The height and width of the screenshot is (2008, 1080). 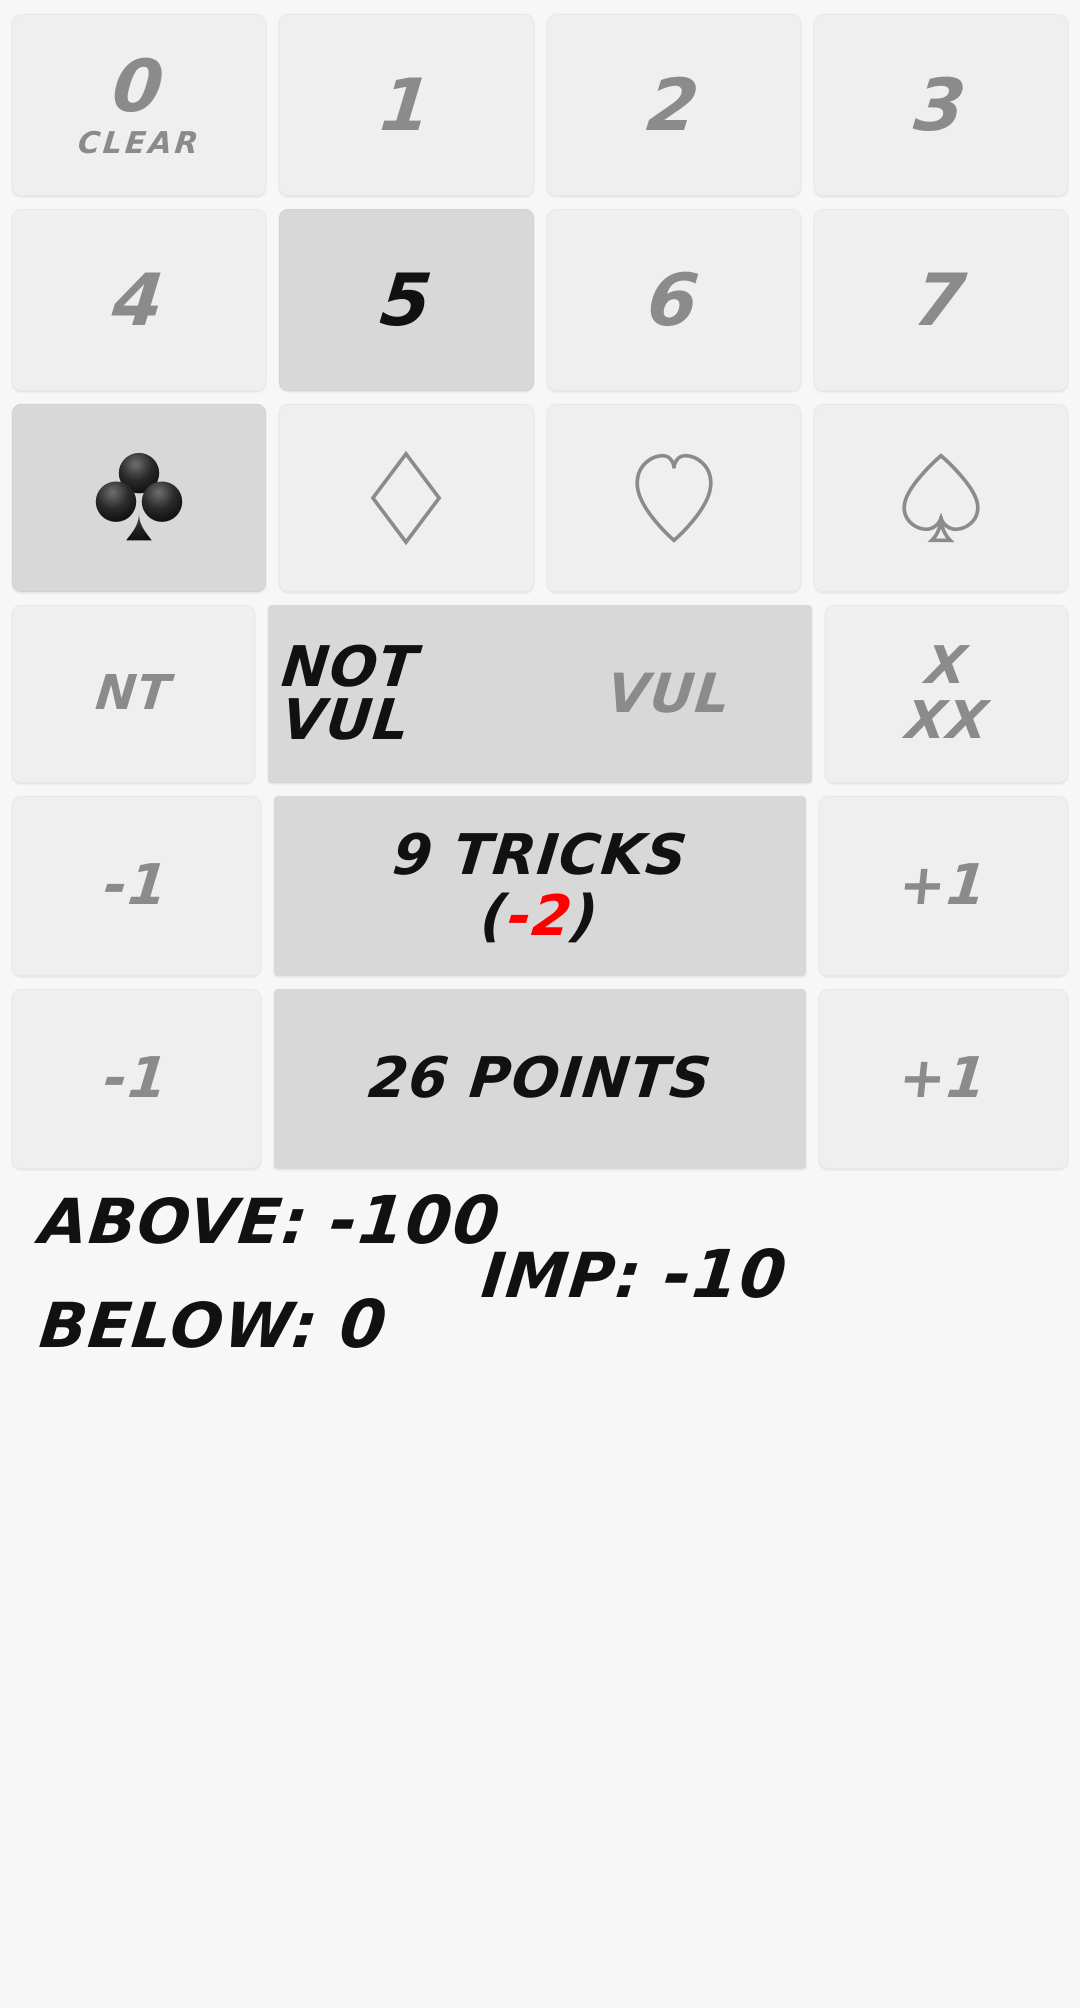 I want to click on tricks-count-label: 9 TRICKS, so click(x=540, y=855).